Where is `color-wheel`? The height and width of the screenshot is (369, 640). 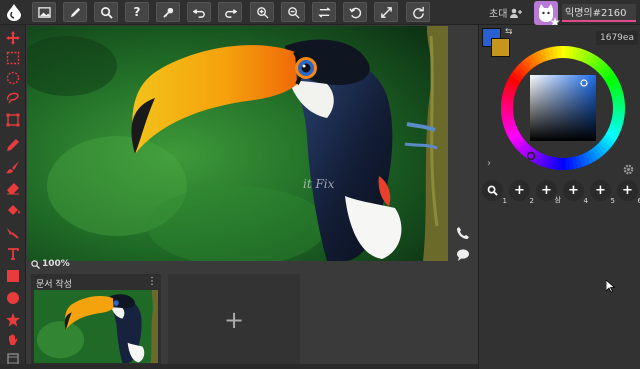 color-wheel is located at coordinates (563, 108).